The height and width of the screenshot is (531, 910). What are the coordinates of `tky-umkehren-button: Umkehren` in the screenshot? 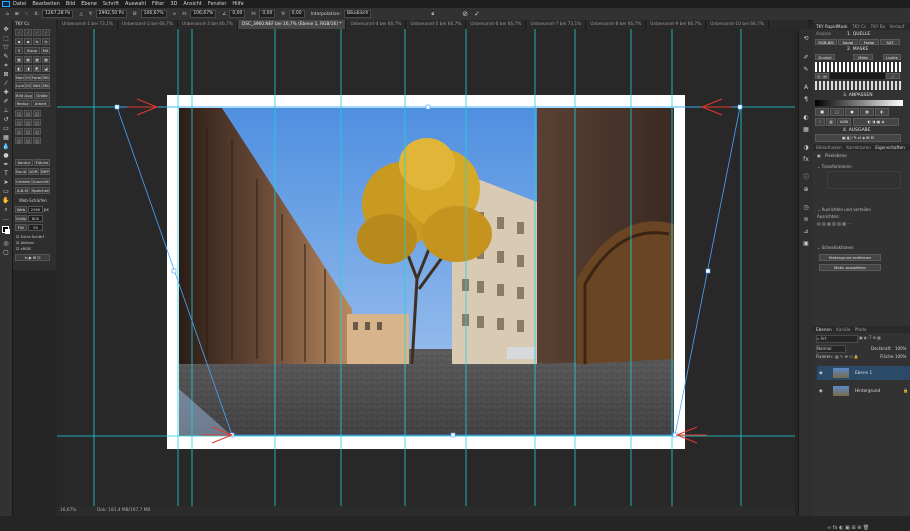 It's located at (23, 181).